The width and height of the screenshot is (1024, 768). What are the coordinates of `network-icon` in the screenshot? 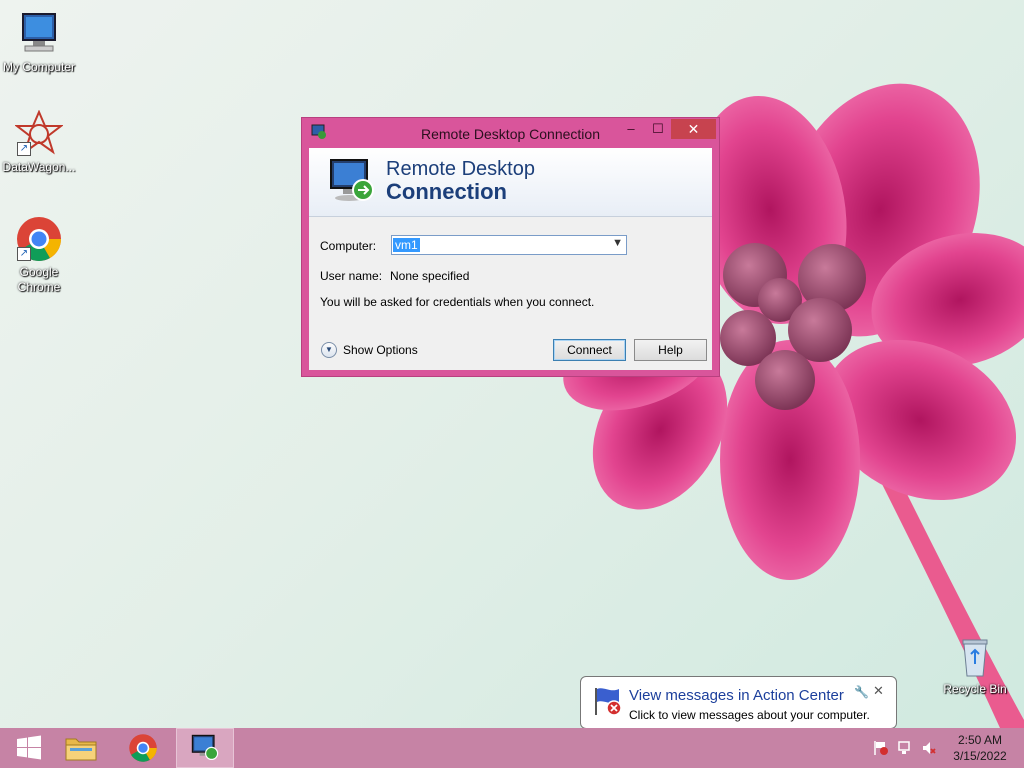 It's located at (905, 748).